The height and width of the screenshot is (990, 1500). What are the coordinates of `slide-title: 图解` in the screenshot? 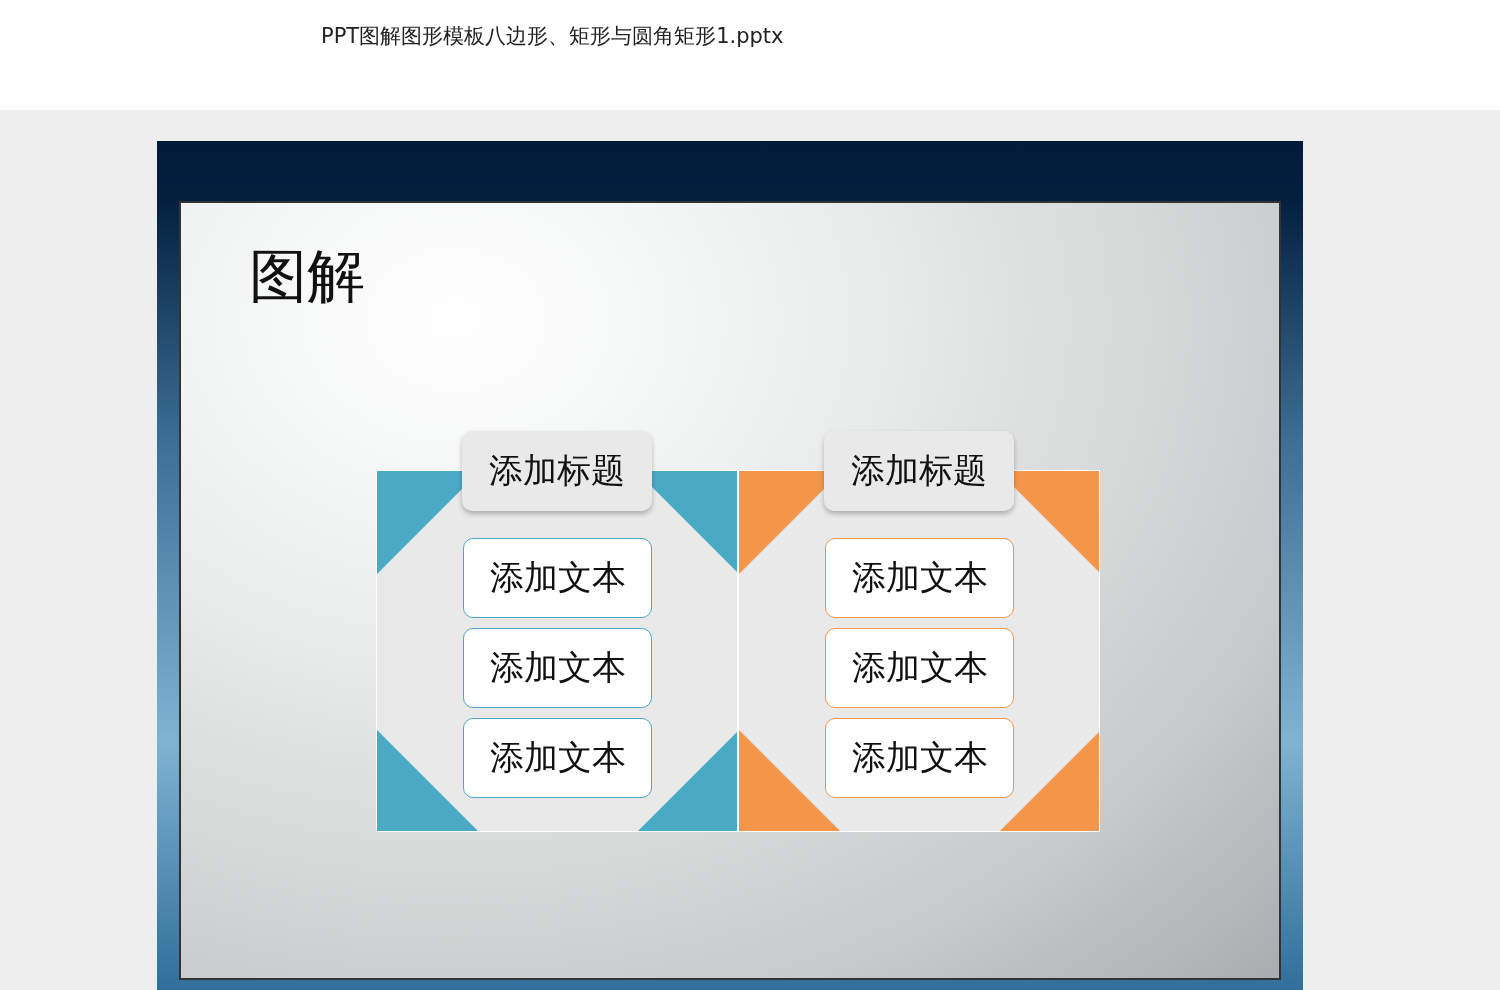 It's located at (307, 276).